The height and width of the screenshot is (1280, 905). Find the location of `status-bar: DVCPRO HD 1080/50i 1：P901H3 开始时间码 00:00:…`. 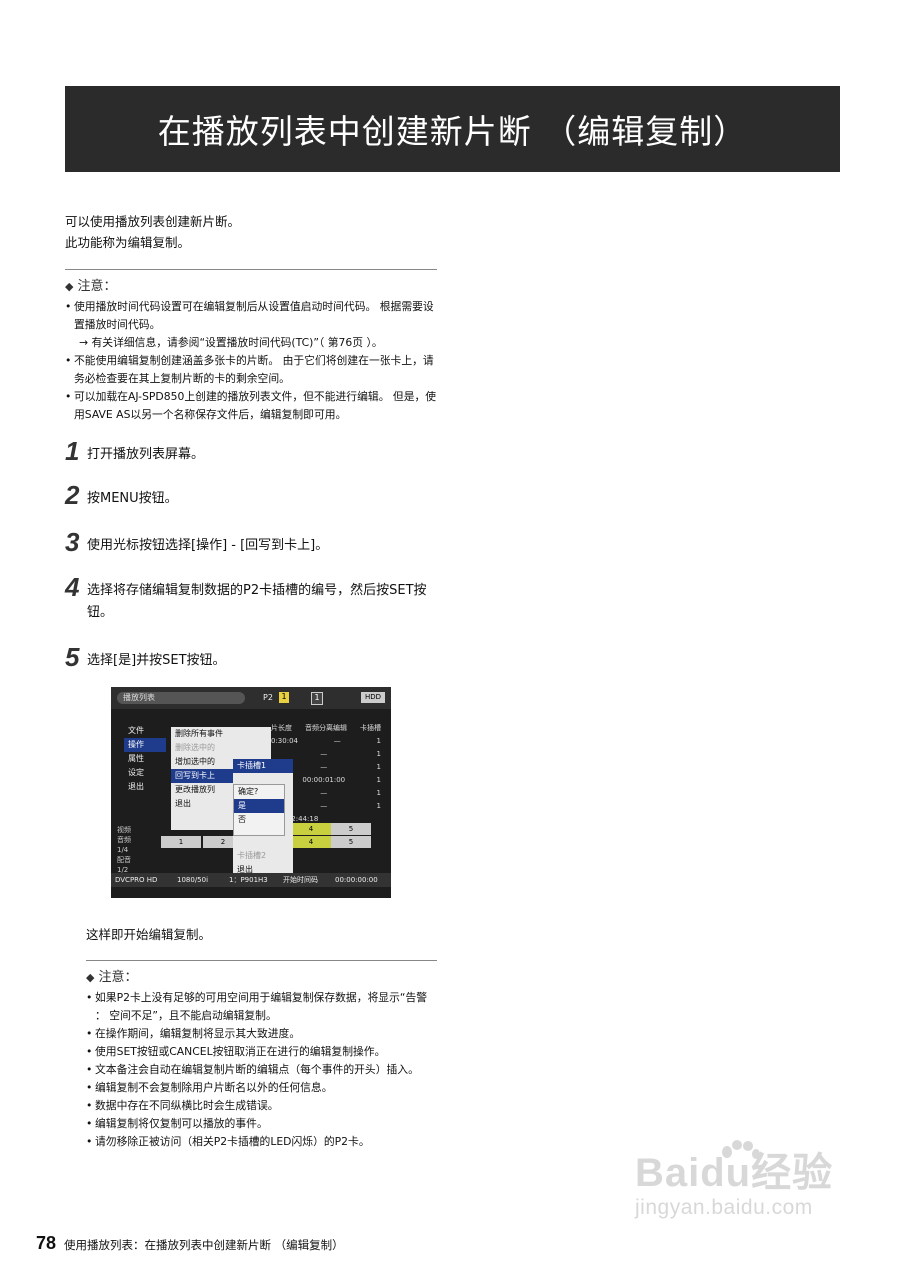

status-bar: DVCPRO HD 1080/50i 1：P901H3 开始时间码 00:00:… is located at coordinates (251, 880).